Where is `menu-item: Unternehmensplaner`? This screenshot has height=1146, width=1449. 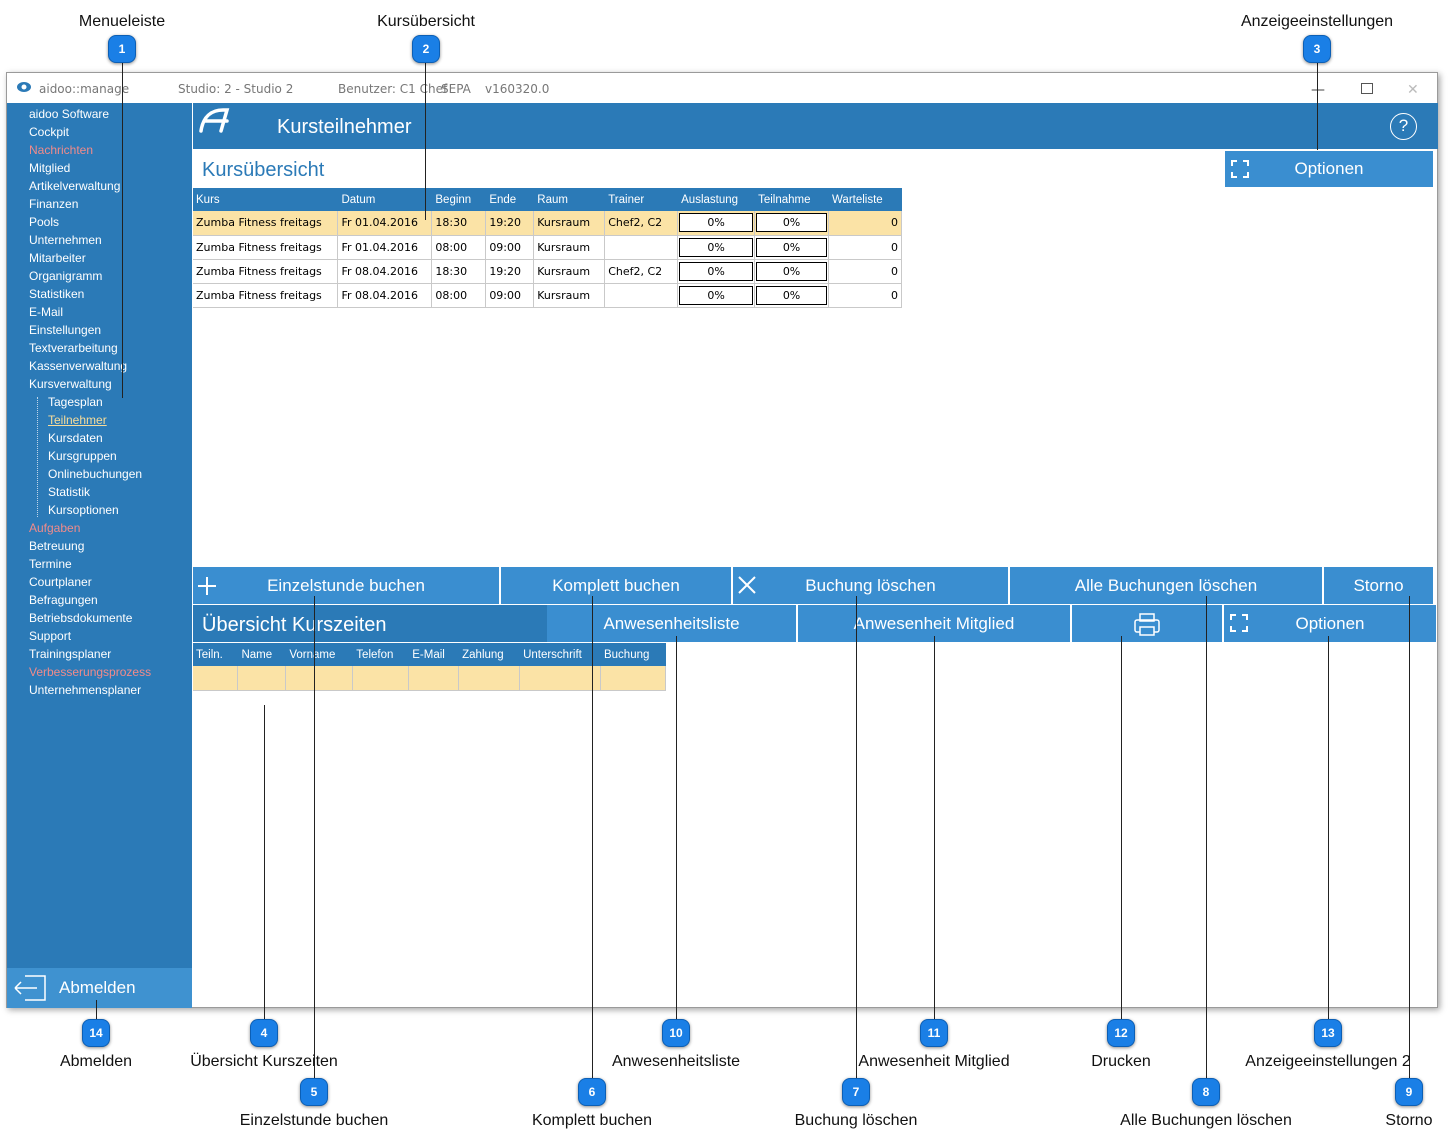
menu-item: Unternehmensplaner is located at coordinates (85, 690).